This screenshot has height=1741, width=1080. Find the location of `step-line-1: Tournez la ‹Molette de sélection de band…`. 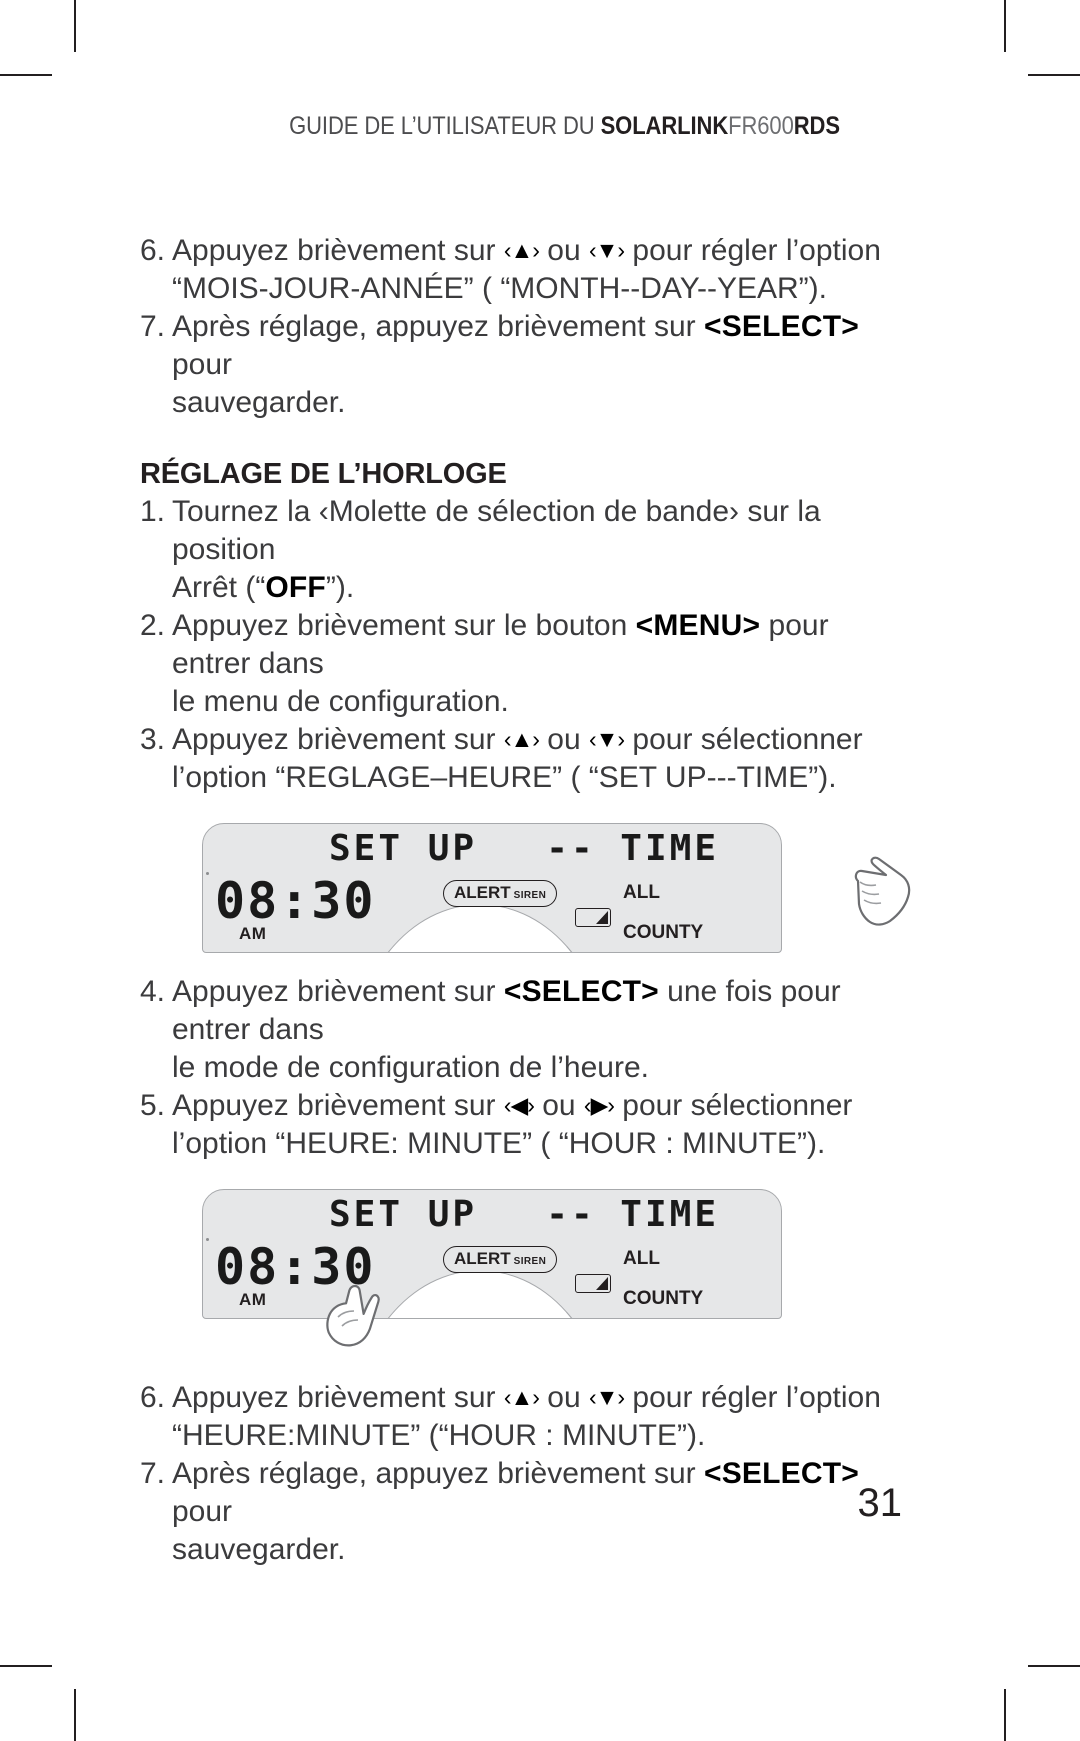

step-line-1: Tournez la ‹Molette de sélection de band… is located at coordinates (496, 530).